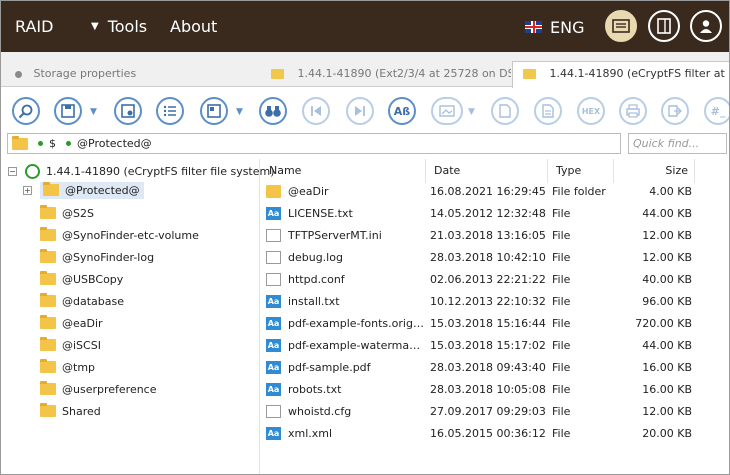  I want to click on save-dropdown-arrow-icon: ▼, so click(93, 112).